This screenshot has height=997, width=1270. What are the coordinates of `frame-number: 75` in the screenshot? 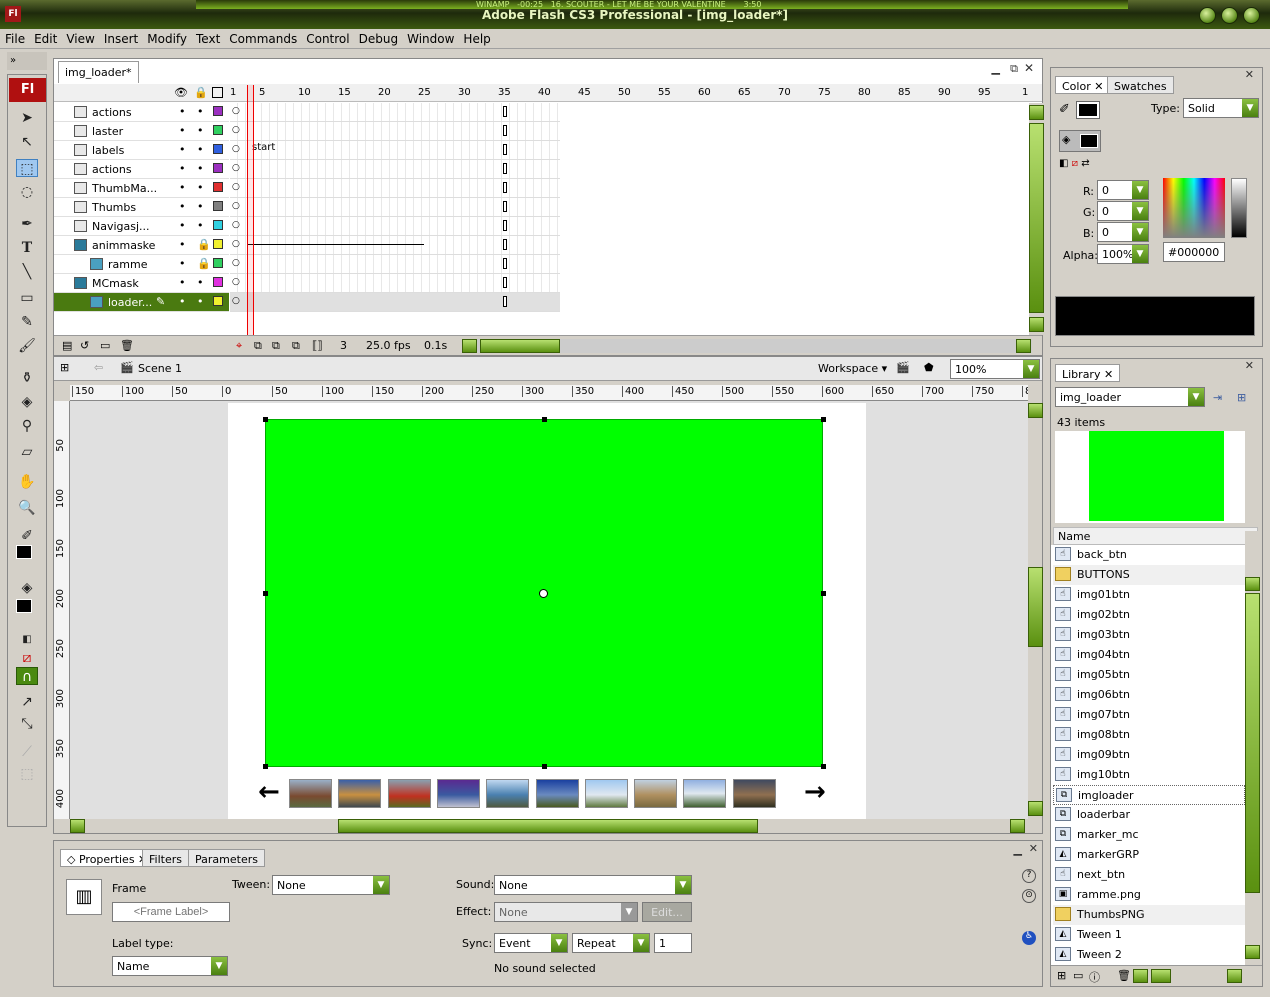 It's located at (824, 92).